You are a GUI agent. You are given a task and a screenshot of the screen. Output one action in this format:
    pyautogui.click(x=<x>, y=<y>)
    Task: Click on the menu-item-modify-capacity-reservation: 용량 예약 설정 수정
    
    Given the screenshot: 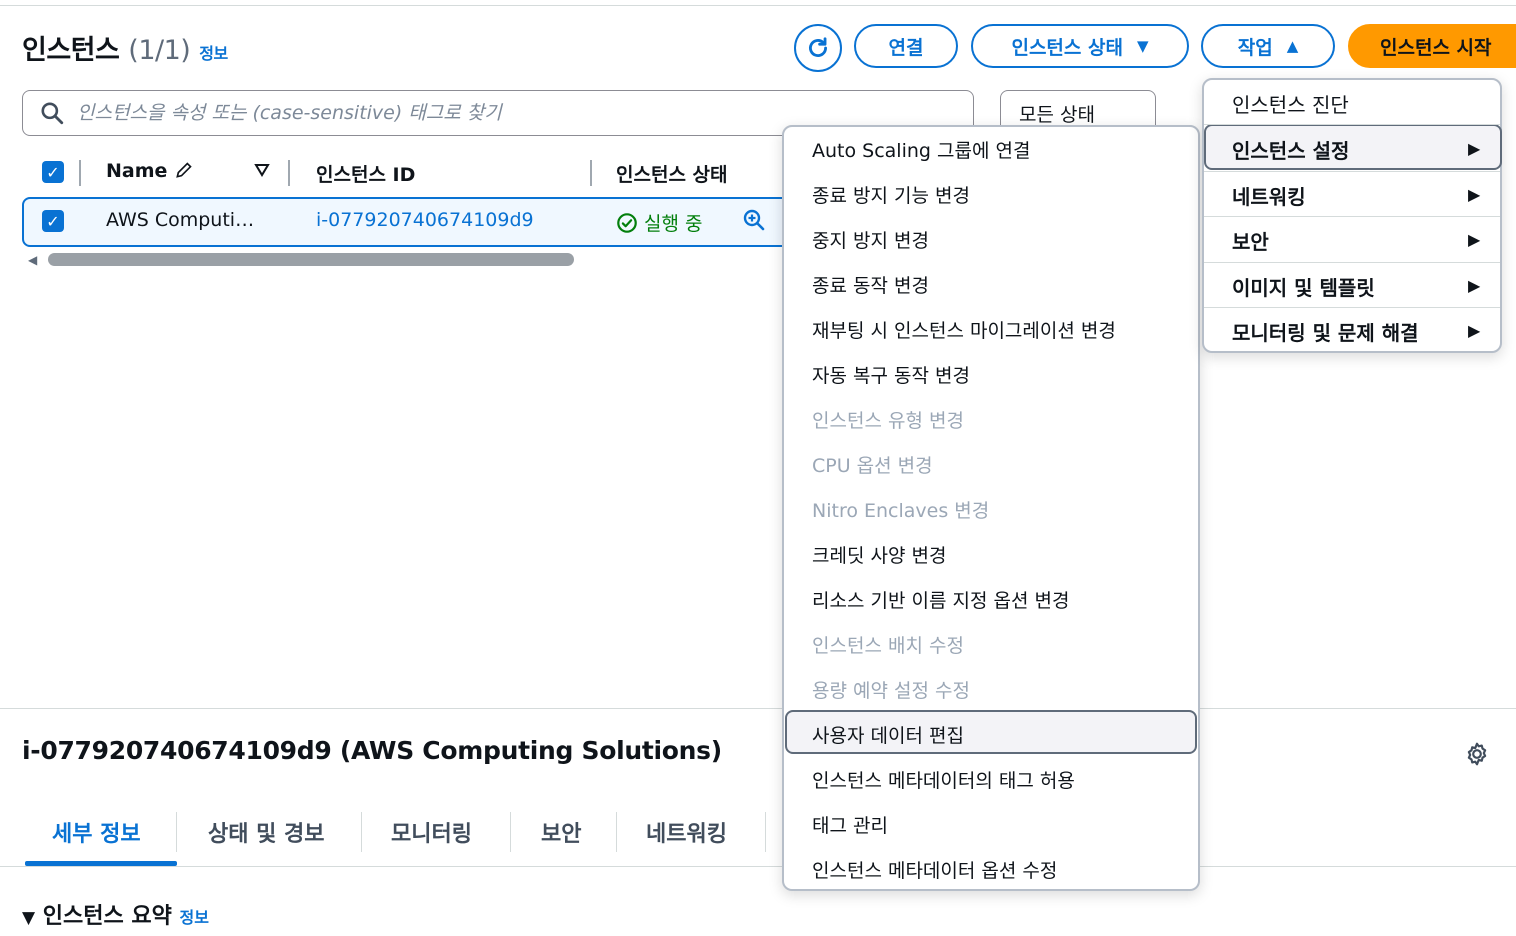 What is the action you would take?
    pyautogui.click(x=891, y=691)
    